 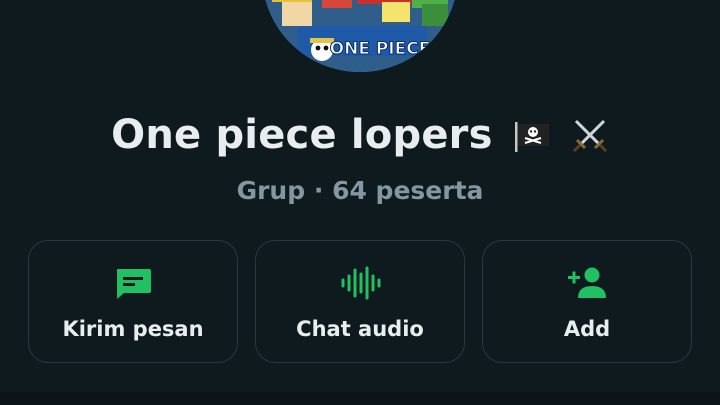 What do you see at coordinates (587, 282) in the screenshot?
I see `add-person-icon` at bounding box center [587, 282].